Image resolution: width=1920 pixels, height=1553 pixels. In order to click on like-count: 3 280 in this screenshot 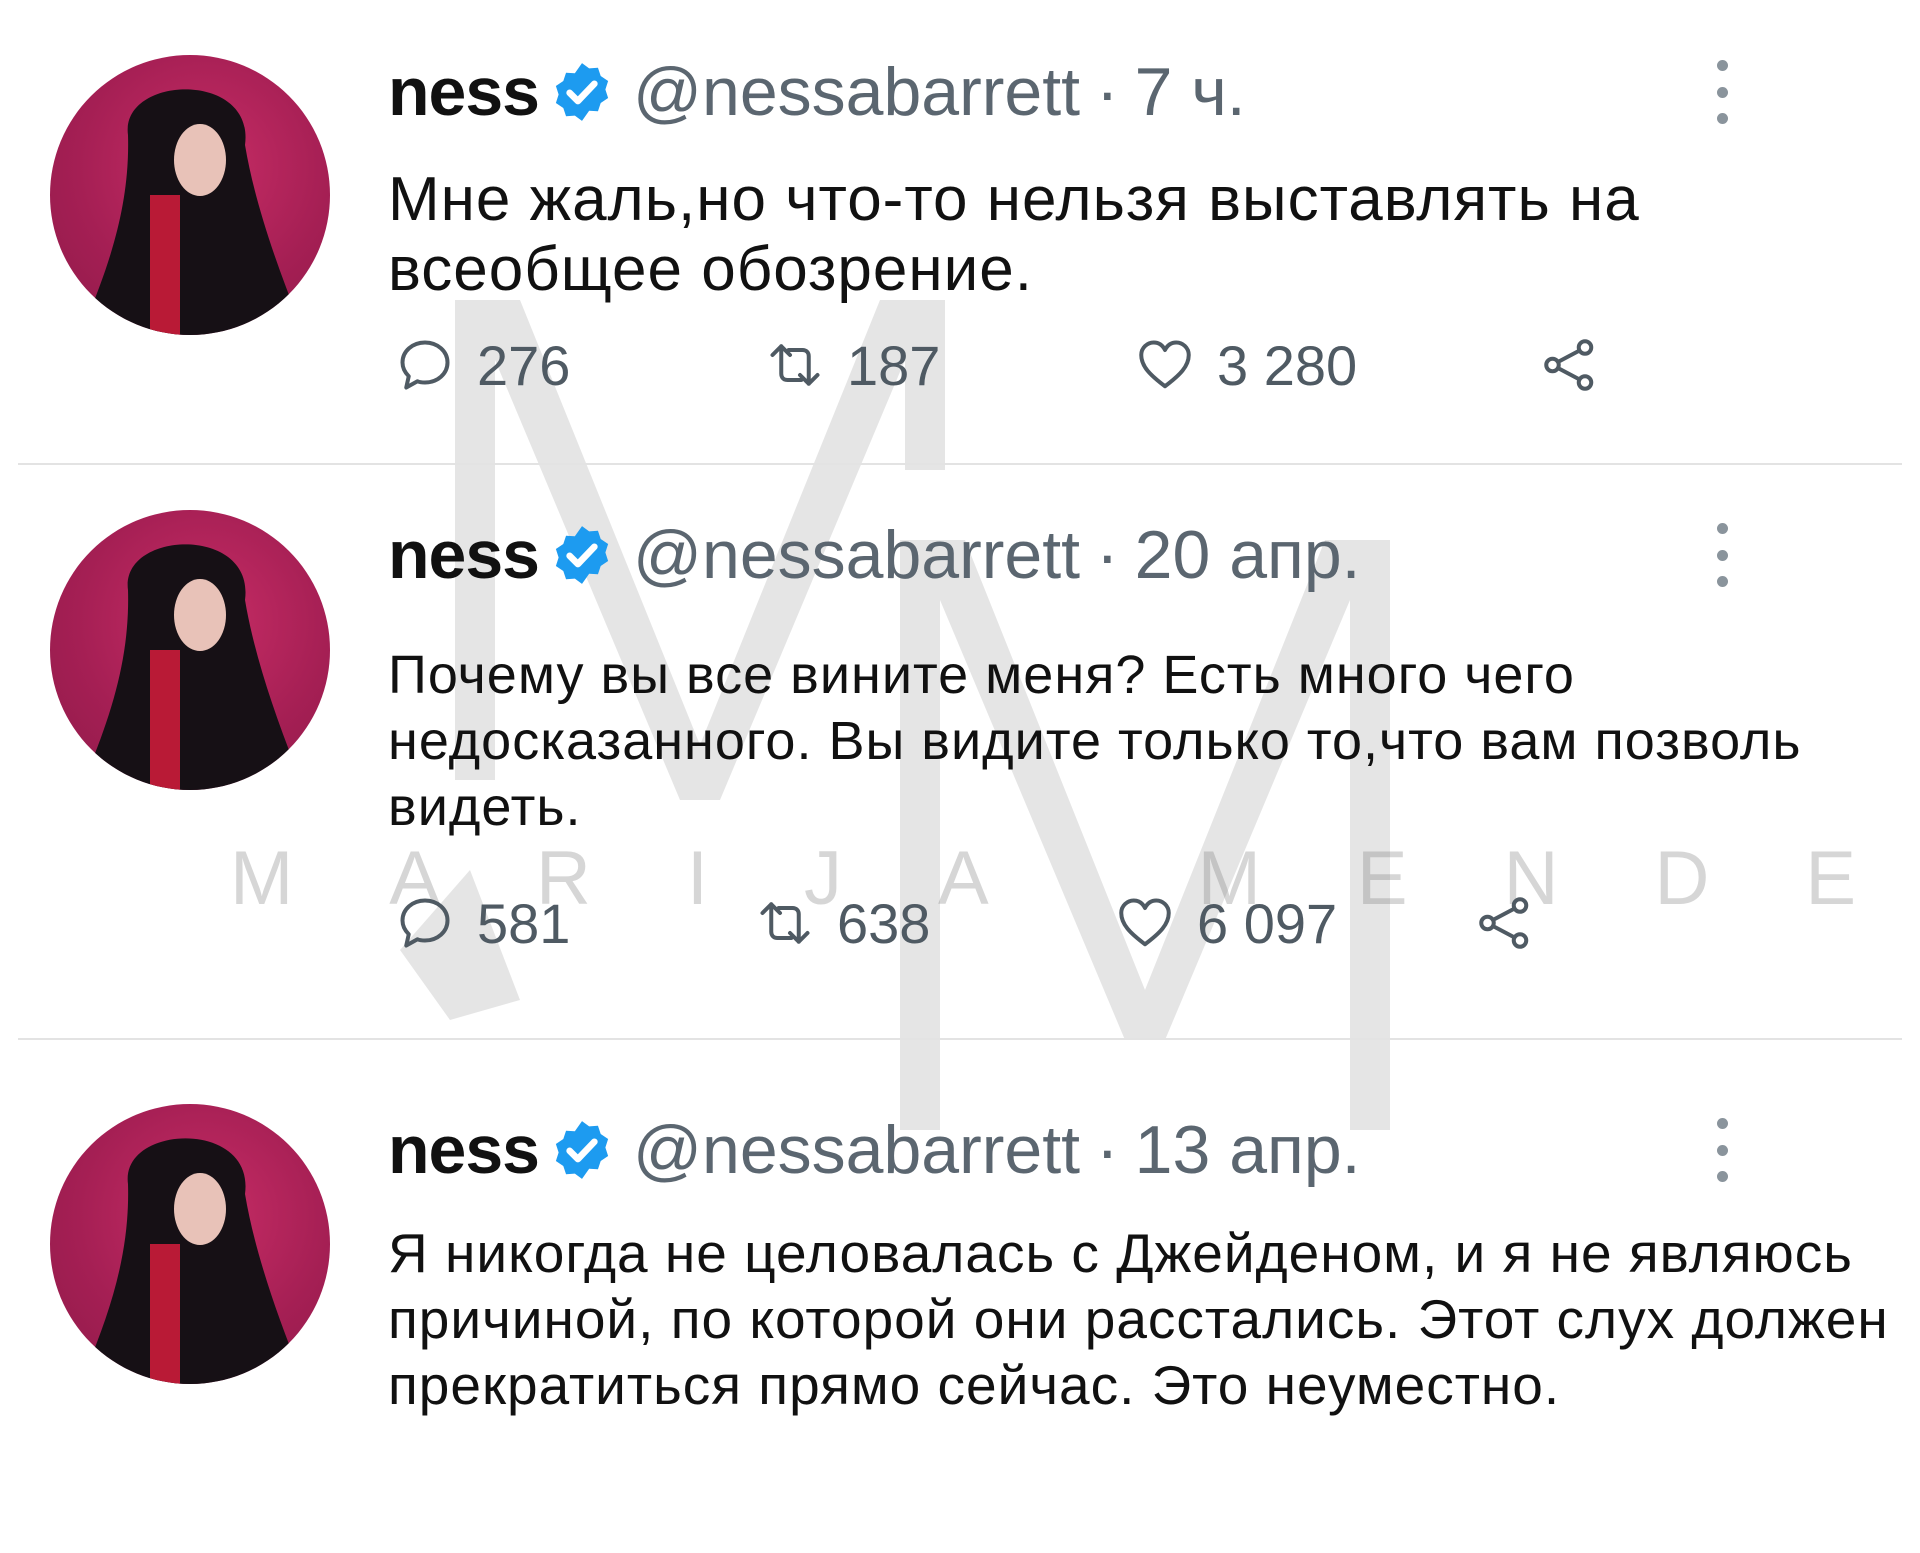, I will do `click(1287, 365)`.